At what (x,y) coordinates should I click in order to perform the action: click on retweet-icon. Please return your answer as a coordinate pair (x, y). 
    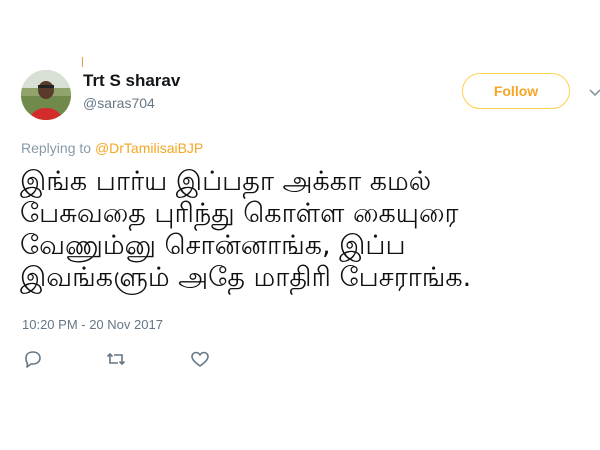
    Looking at the image, I should click on (116, 359).